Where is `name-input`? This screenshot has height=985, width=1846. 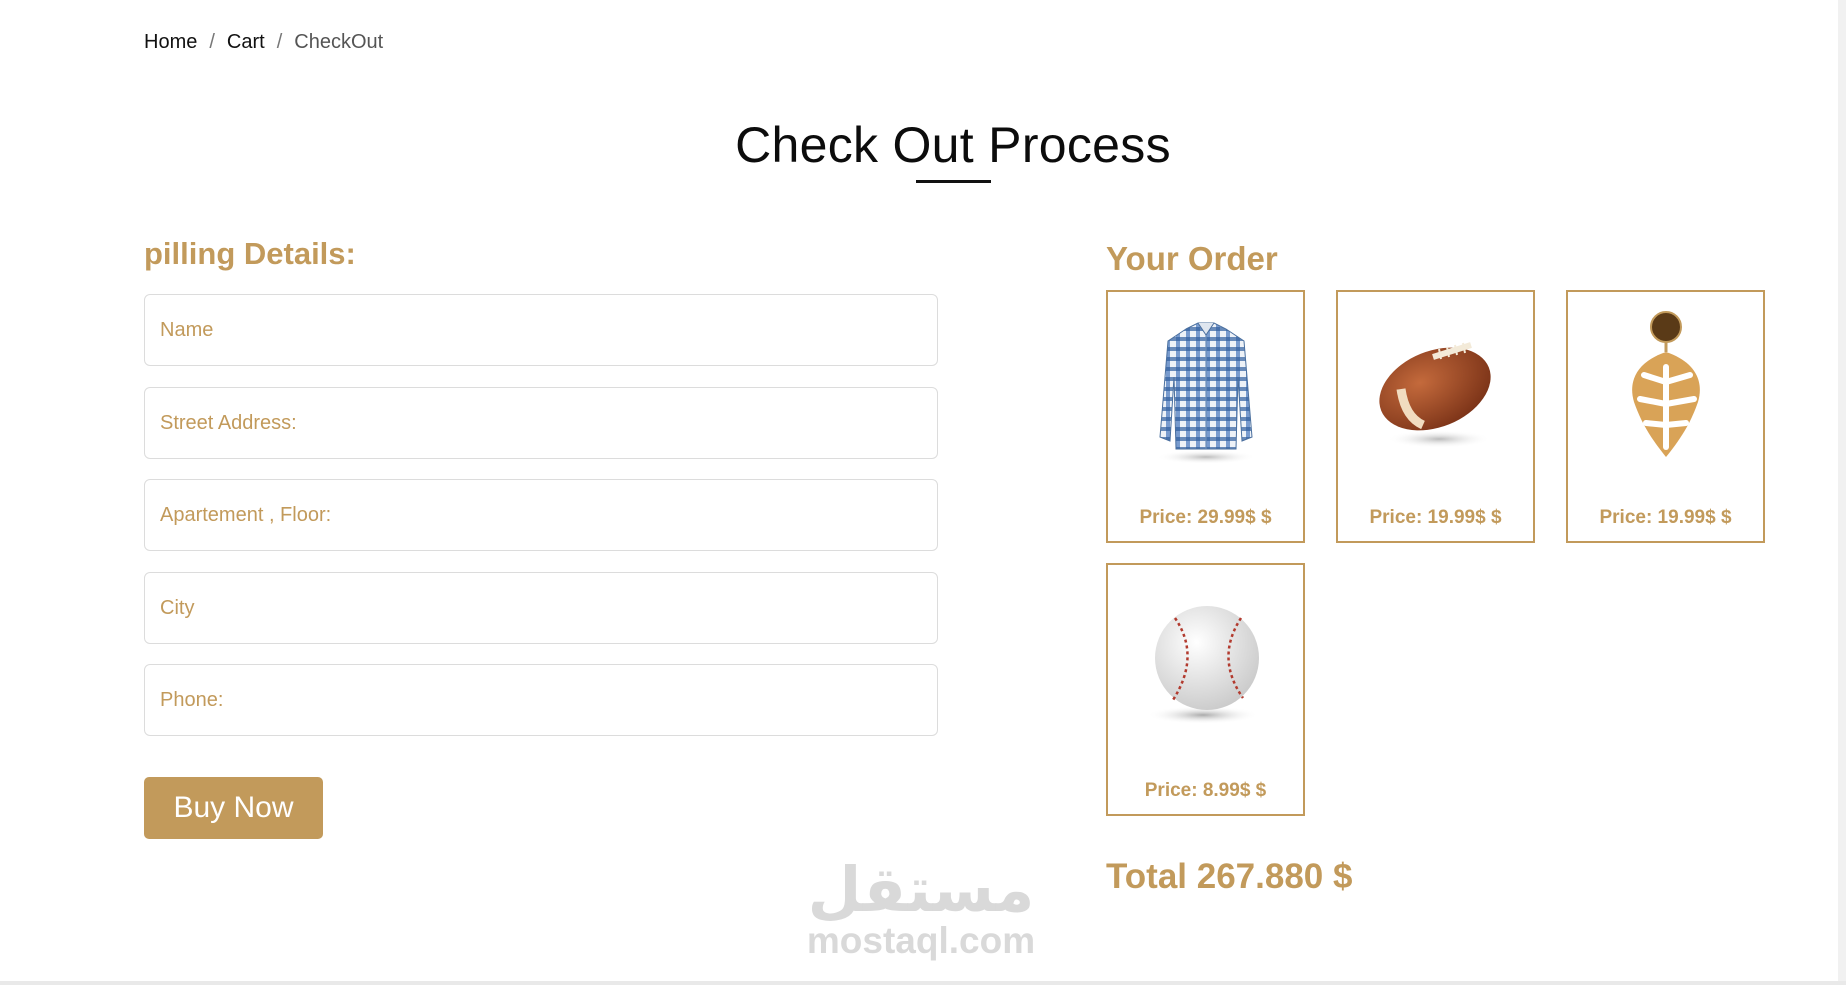 name-input is located at coordinates (541, 330).